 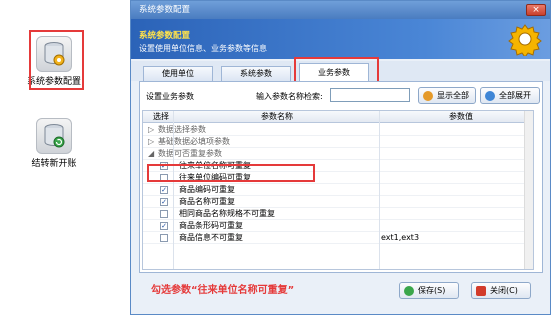 What do you see at coordinates (203, 48) in the screenshot?
I see `banner-subtitle: 设置使用单位信息、业务参数等信息` at bounding box center [203, 48].